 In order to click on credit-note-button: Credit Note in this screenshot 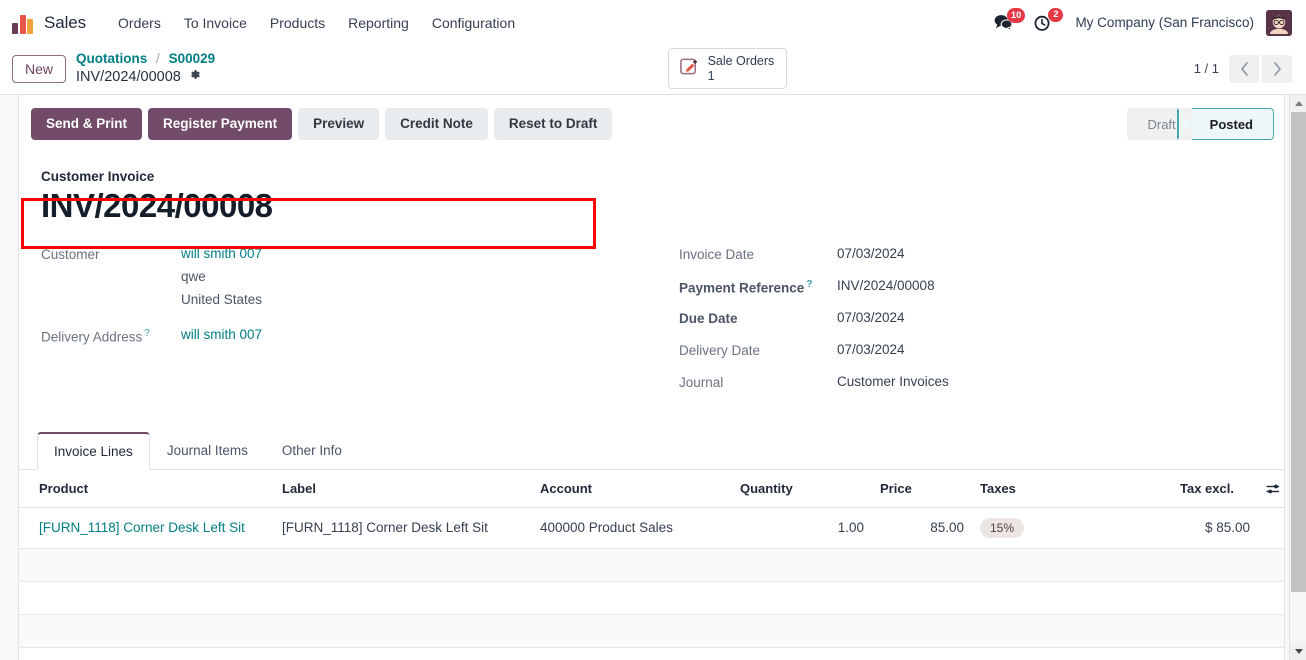, I will do `click(436, 124)`.